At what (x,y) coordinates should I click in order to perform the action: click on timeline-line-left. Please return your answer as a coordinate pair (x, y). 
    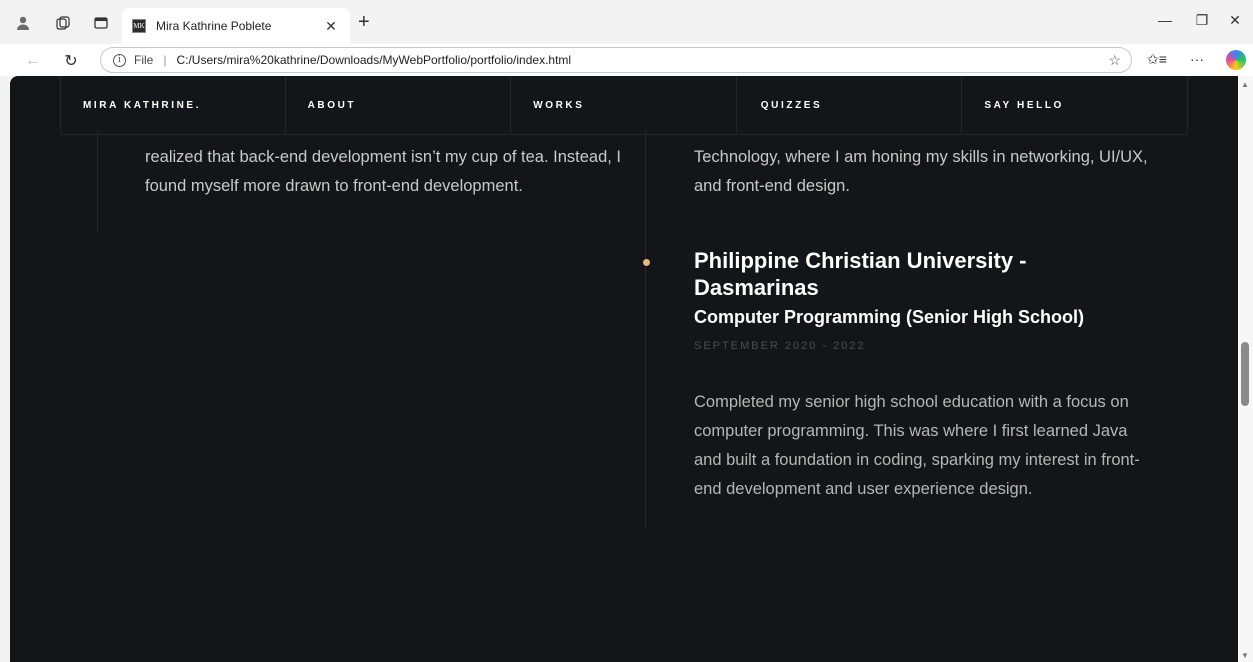
    Looking at the image, I should click on (97, 181).